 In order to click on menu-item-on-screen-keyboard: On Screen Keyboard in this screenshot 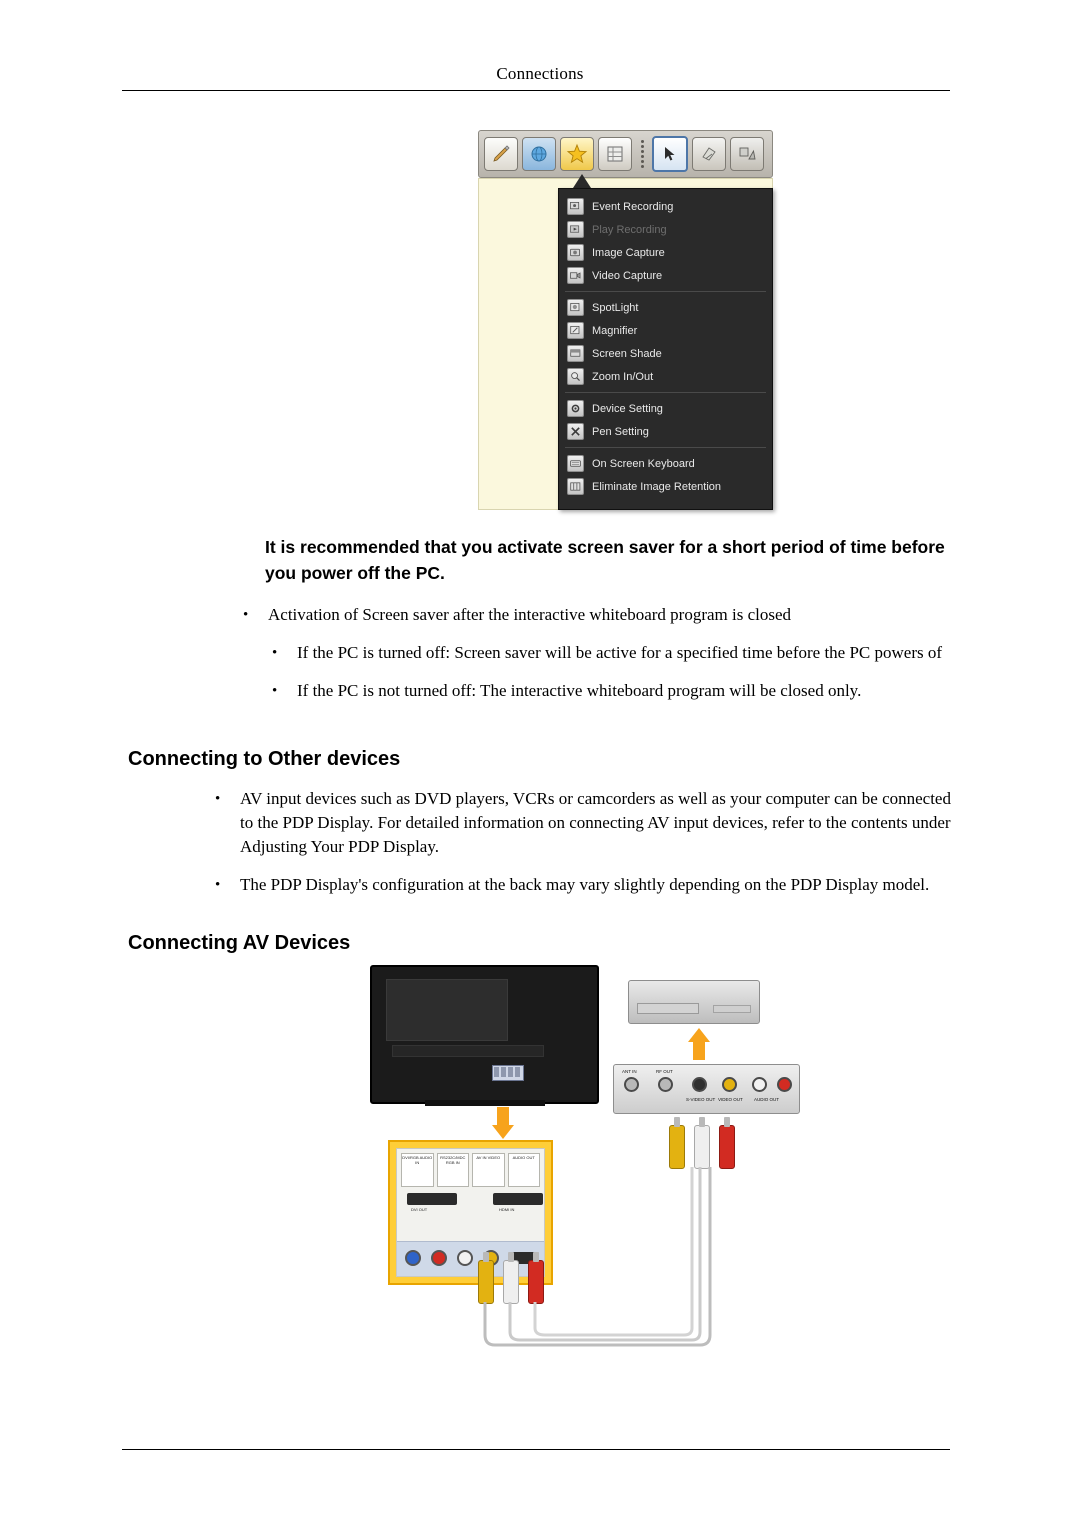, I will do `click(665, 463)`.